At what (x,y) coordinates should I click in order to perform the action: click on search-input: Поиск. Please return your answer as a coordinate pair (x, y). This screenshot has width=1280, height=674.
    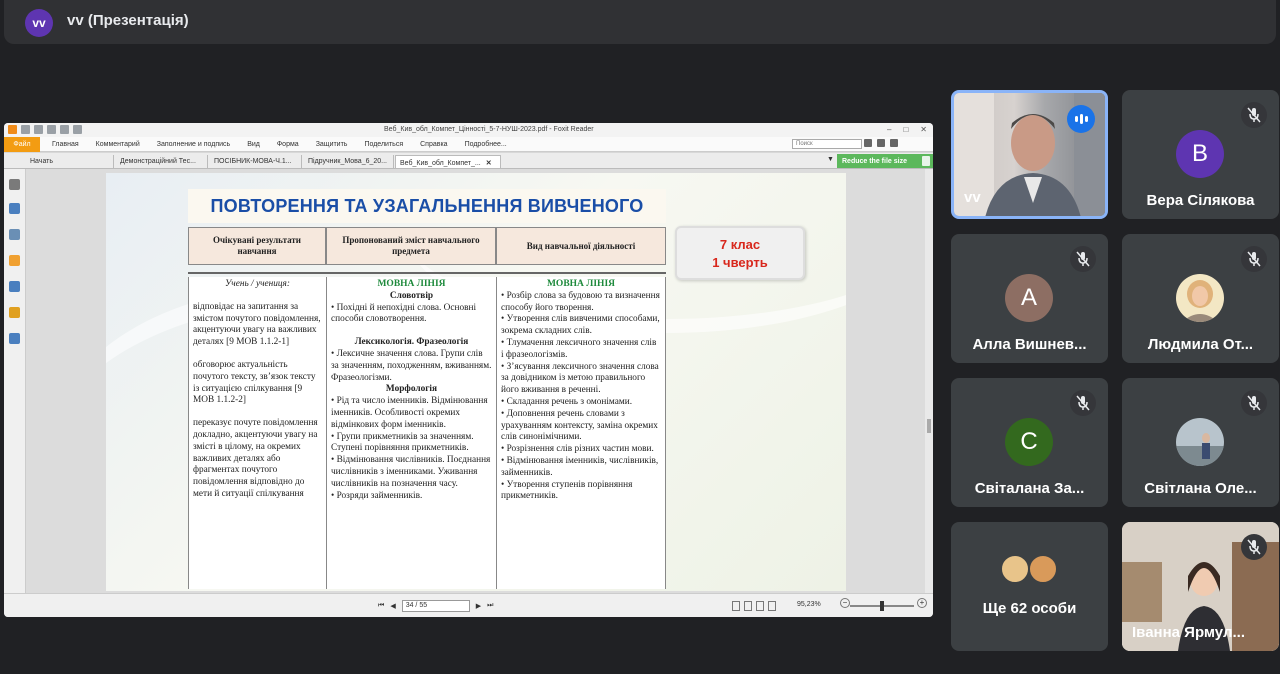
    Looking at the image, I should click on (827, 144).